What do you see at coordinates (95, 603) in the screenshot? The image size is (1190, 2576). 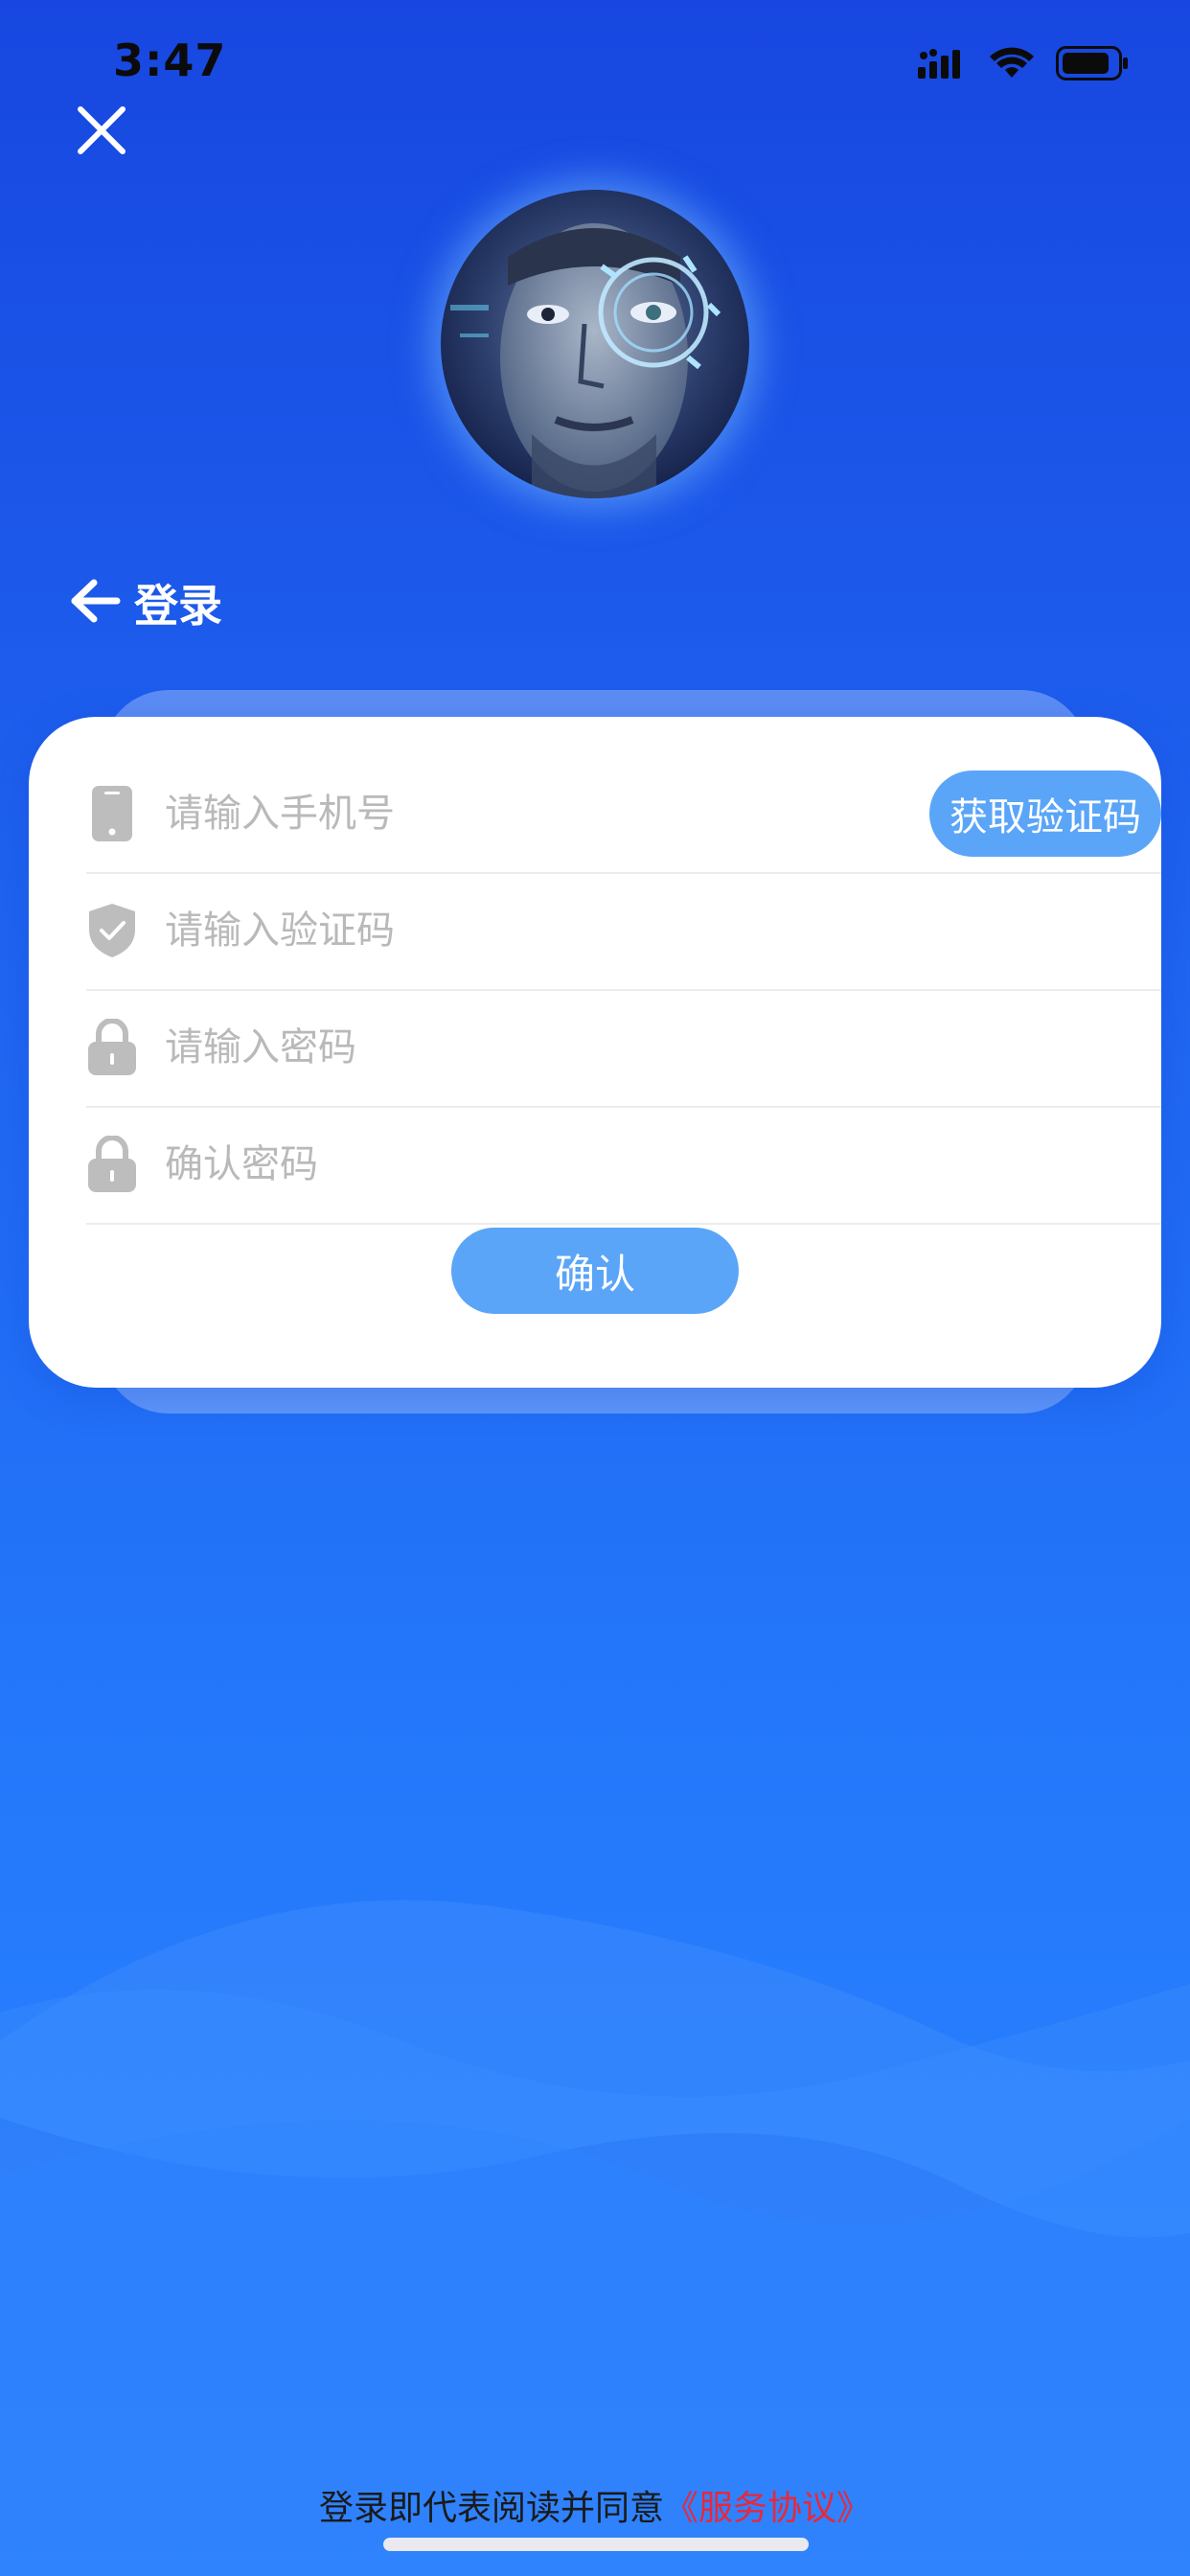 I see `arrow-left-icon` at bounding box center [95, 603].